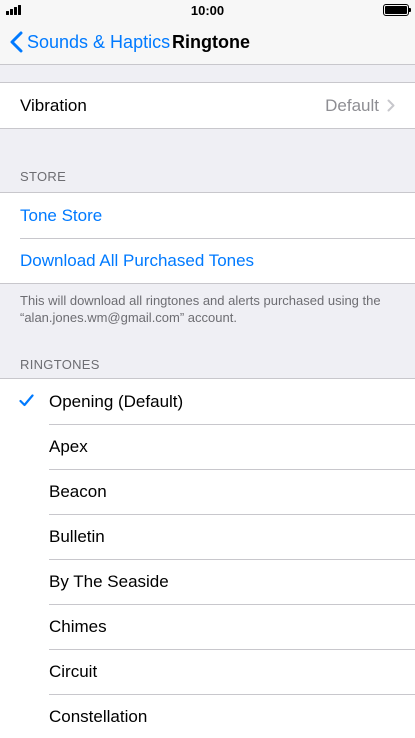 The width and height of the screenshot is (415, 738). I want to click on download-all-tones-link: Download All Purchased Tones, so click(207, 260).